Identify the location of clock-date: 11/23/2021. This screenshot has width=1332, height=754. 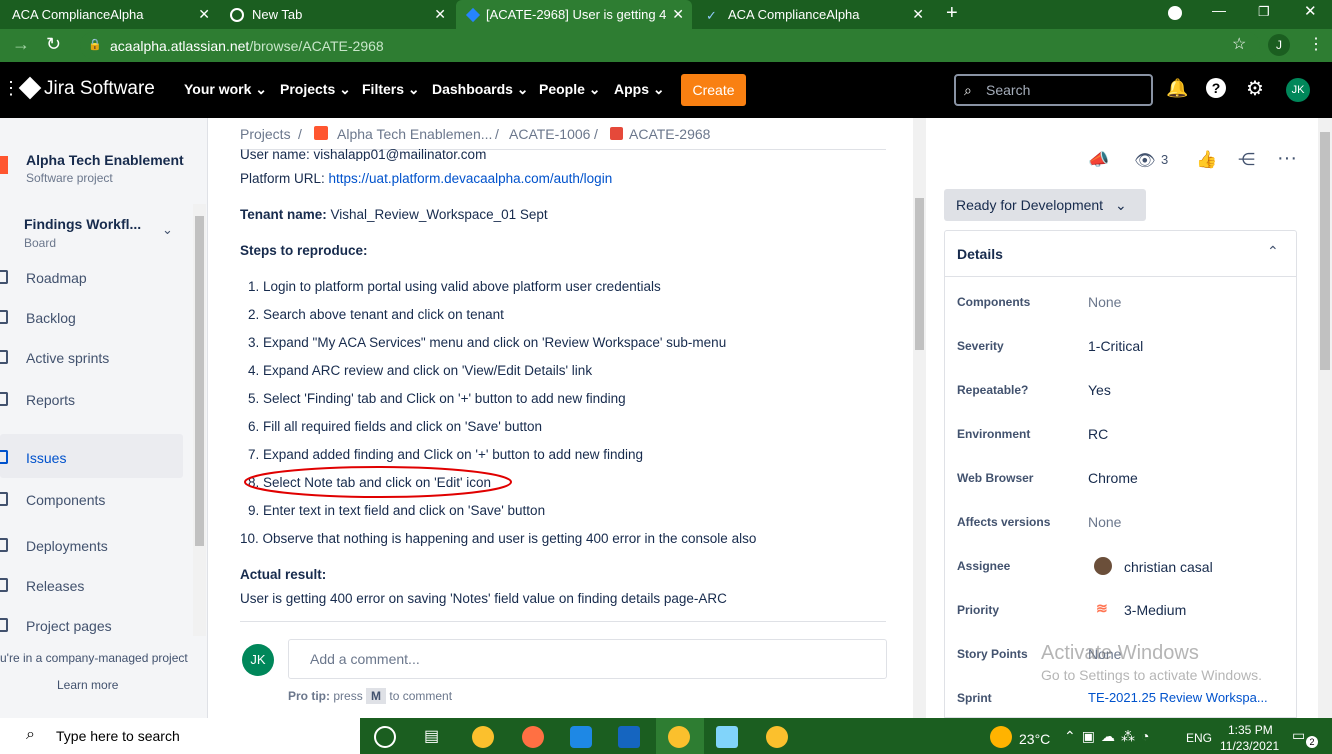
(1249, 746).